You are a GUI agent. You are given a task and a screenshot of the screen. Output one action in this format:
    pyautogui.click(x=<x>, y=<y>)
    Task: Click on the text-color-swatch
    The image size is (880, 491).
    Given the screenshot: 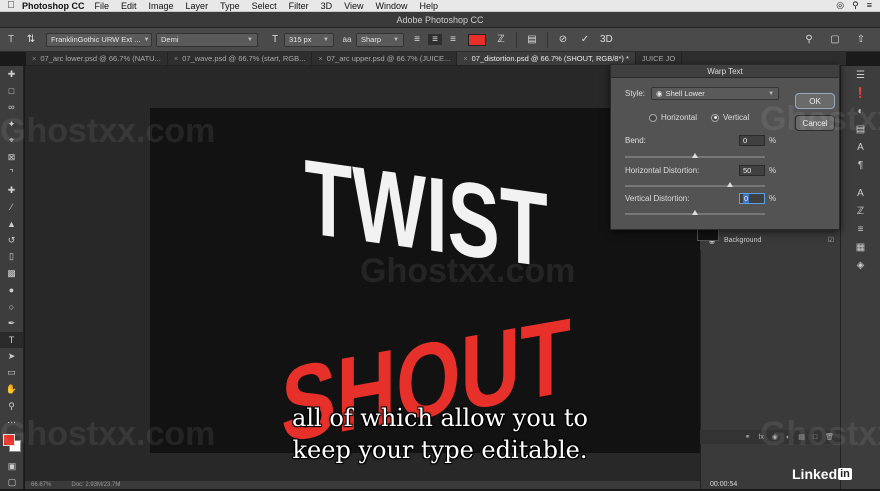 What is the action you would take?
    pyautogui.click(x=477, y=39)
    